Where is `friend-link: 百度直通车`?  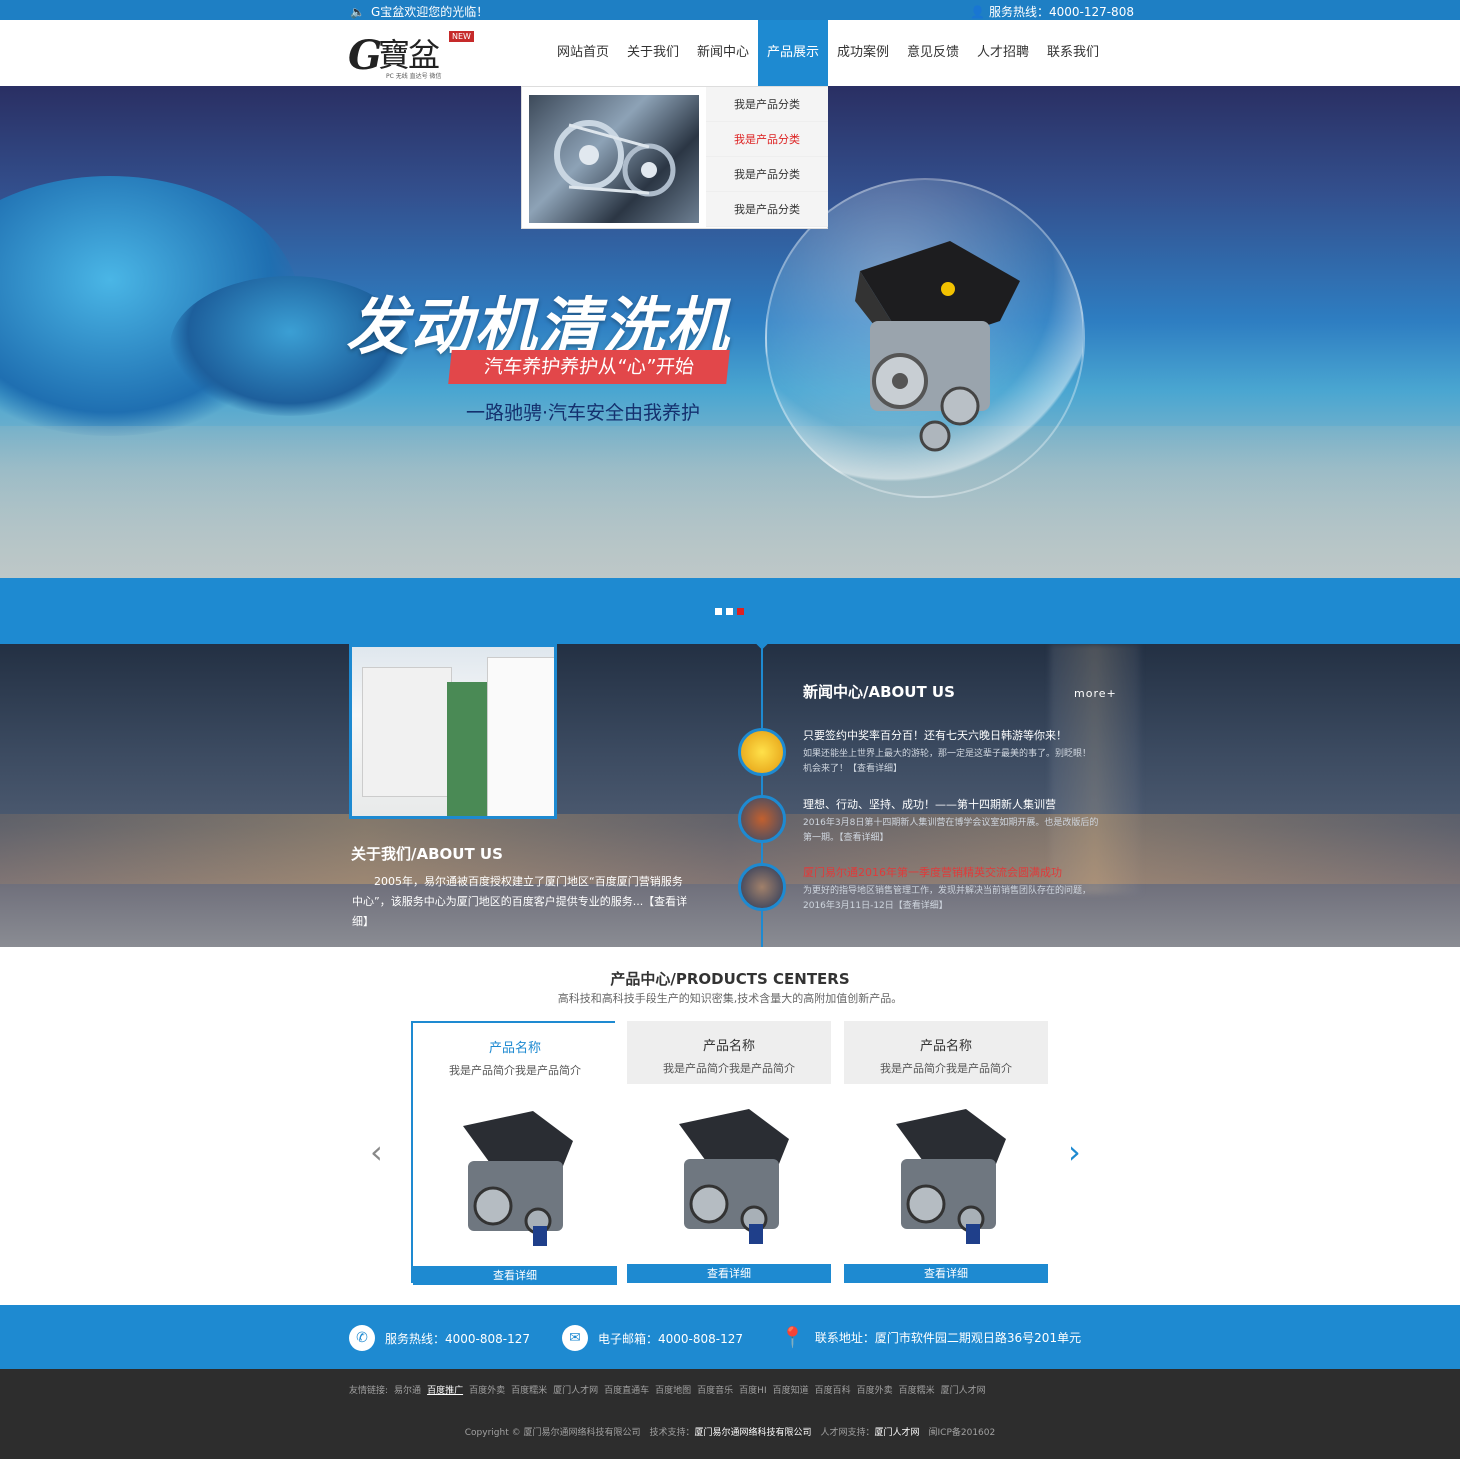
friend-link: 百度直通车 is located at coordinates (626, 1389).